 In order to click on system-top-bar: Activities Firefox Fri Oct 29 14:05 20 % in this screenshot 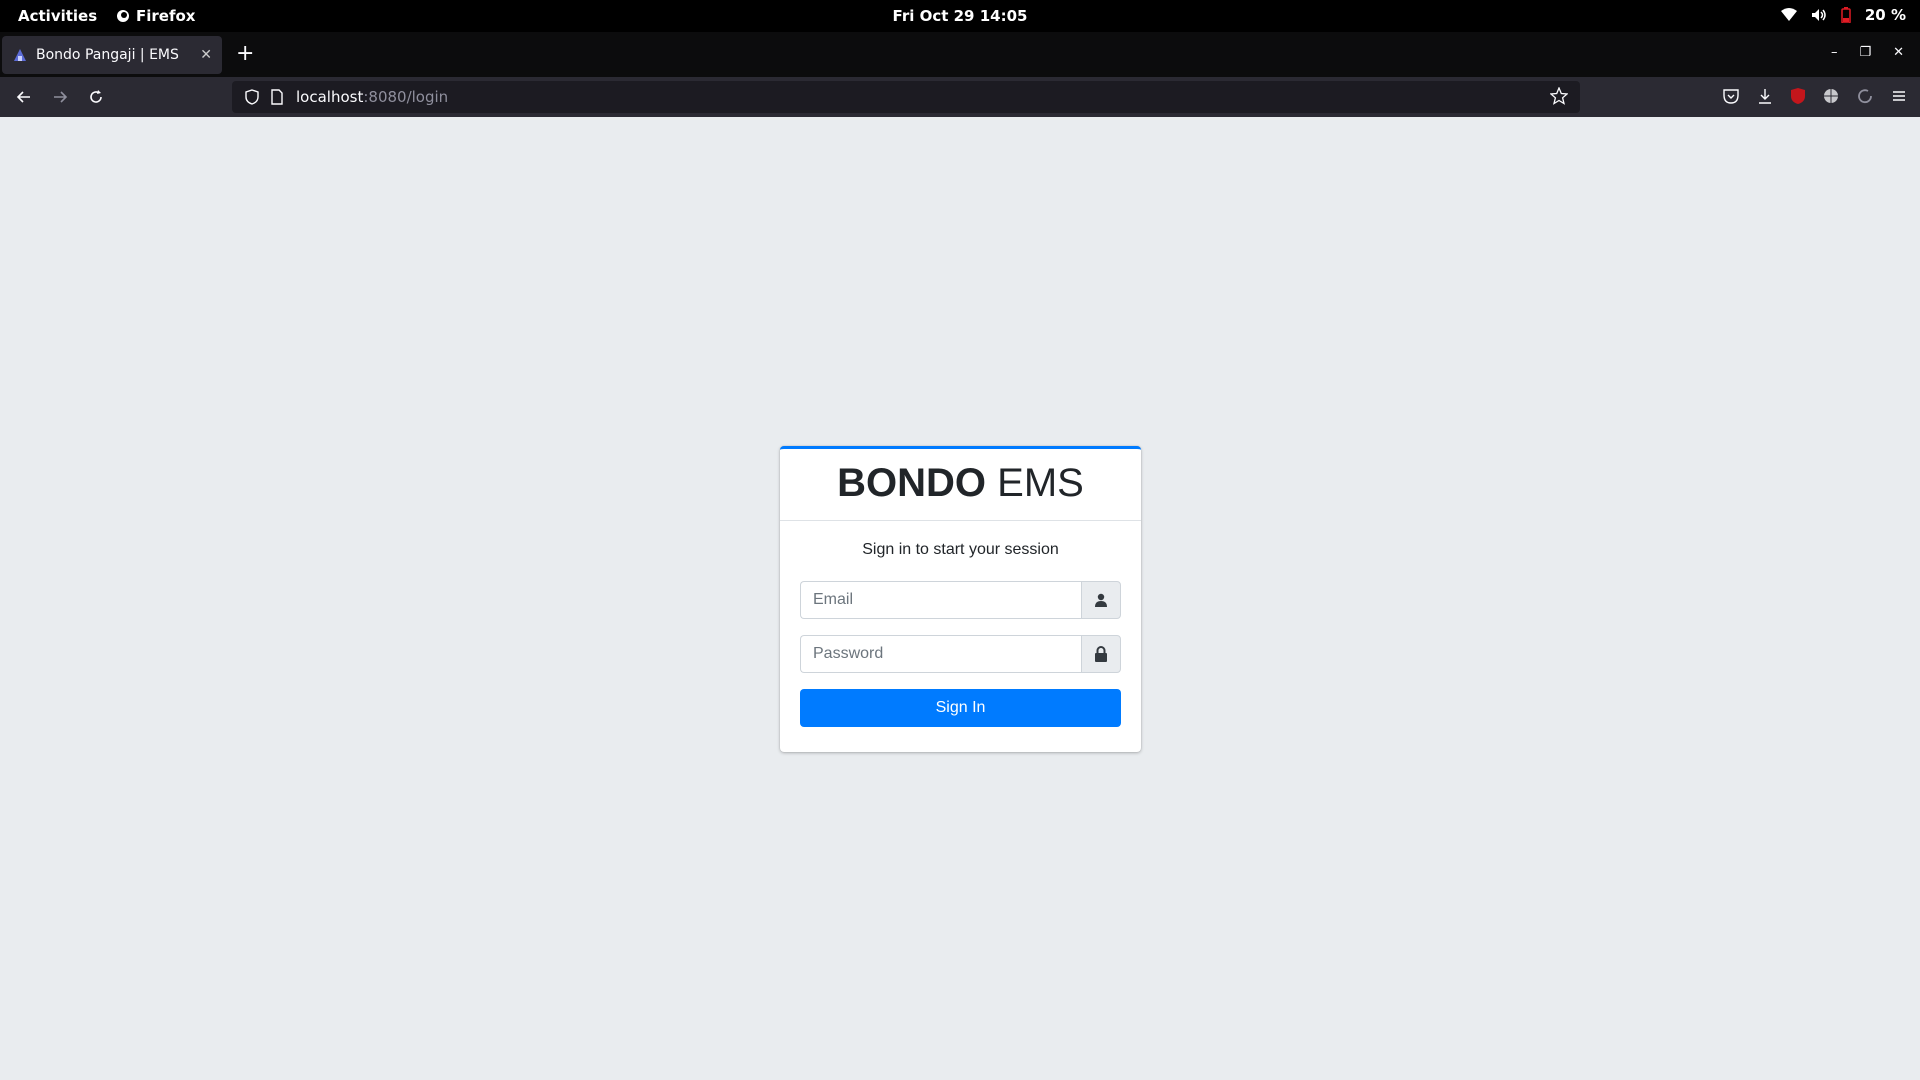, I will do `click(960, 16)`.